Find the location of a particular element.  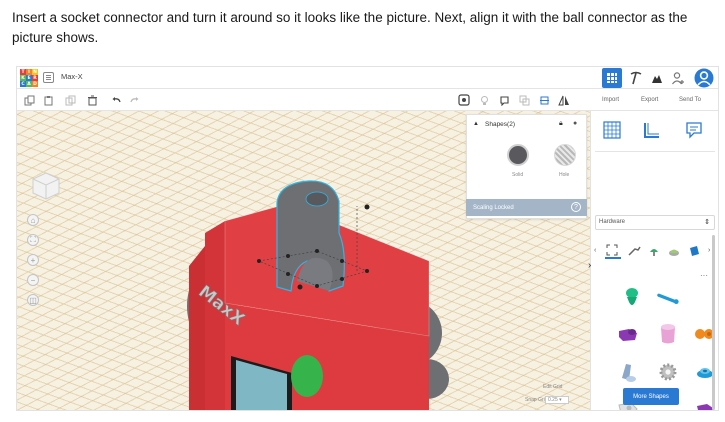

align-button is located at coordinates (544, 100).